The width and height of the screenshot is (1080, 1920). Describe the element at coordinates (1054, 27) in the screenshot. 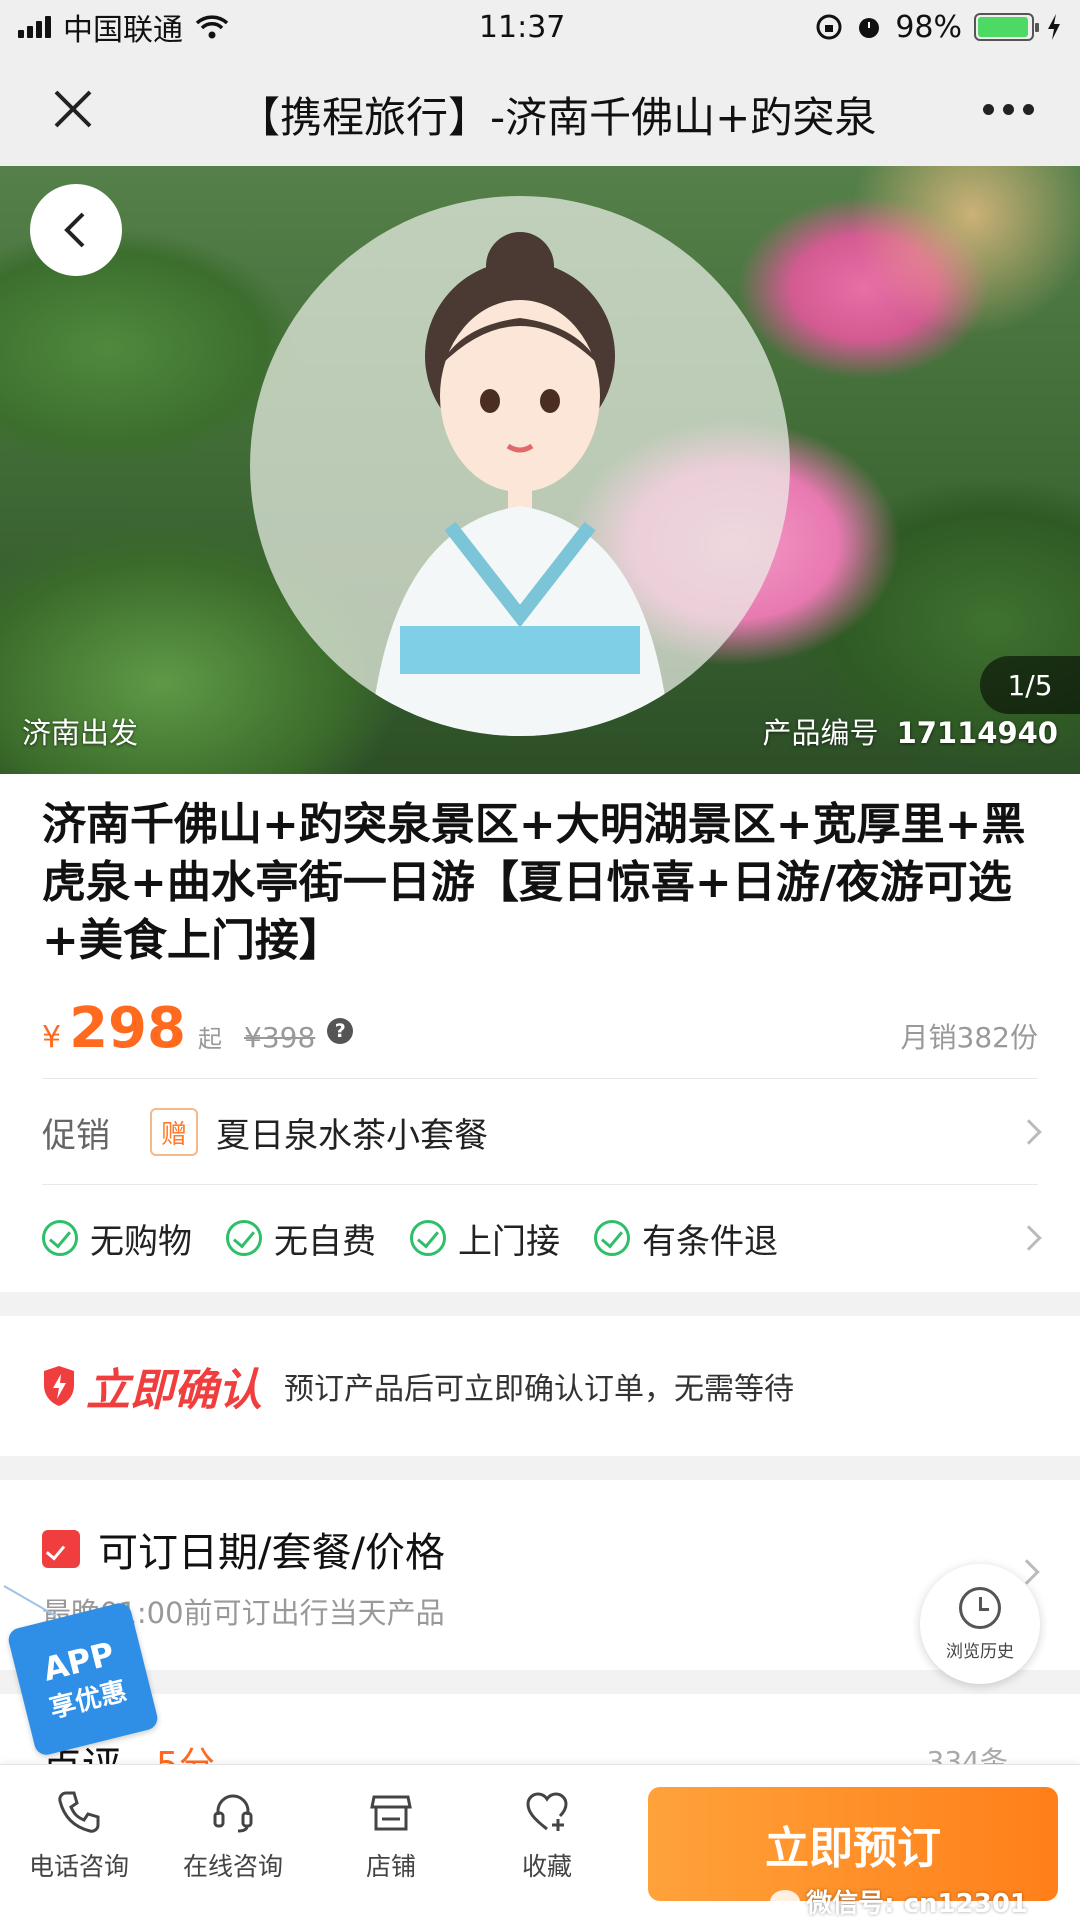

I see `charging-icon` at that location.